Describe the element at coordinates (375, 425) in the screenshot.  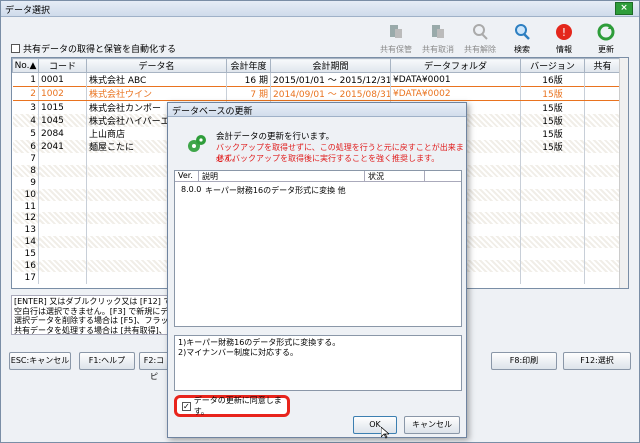
I see `ok-button: OK` at that location.